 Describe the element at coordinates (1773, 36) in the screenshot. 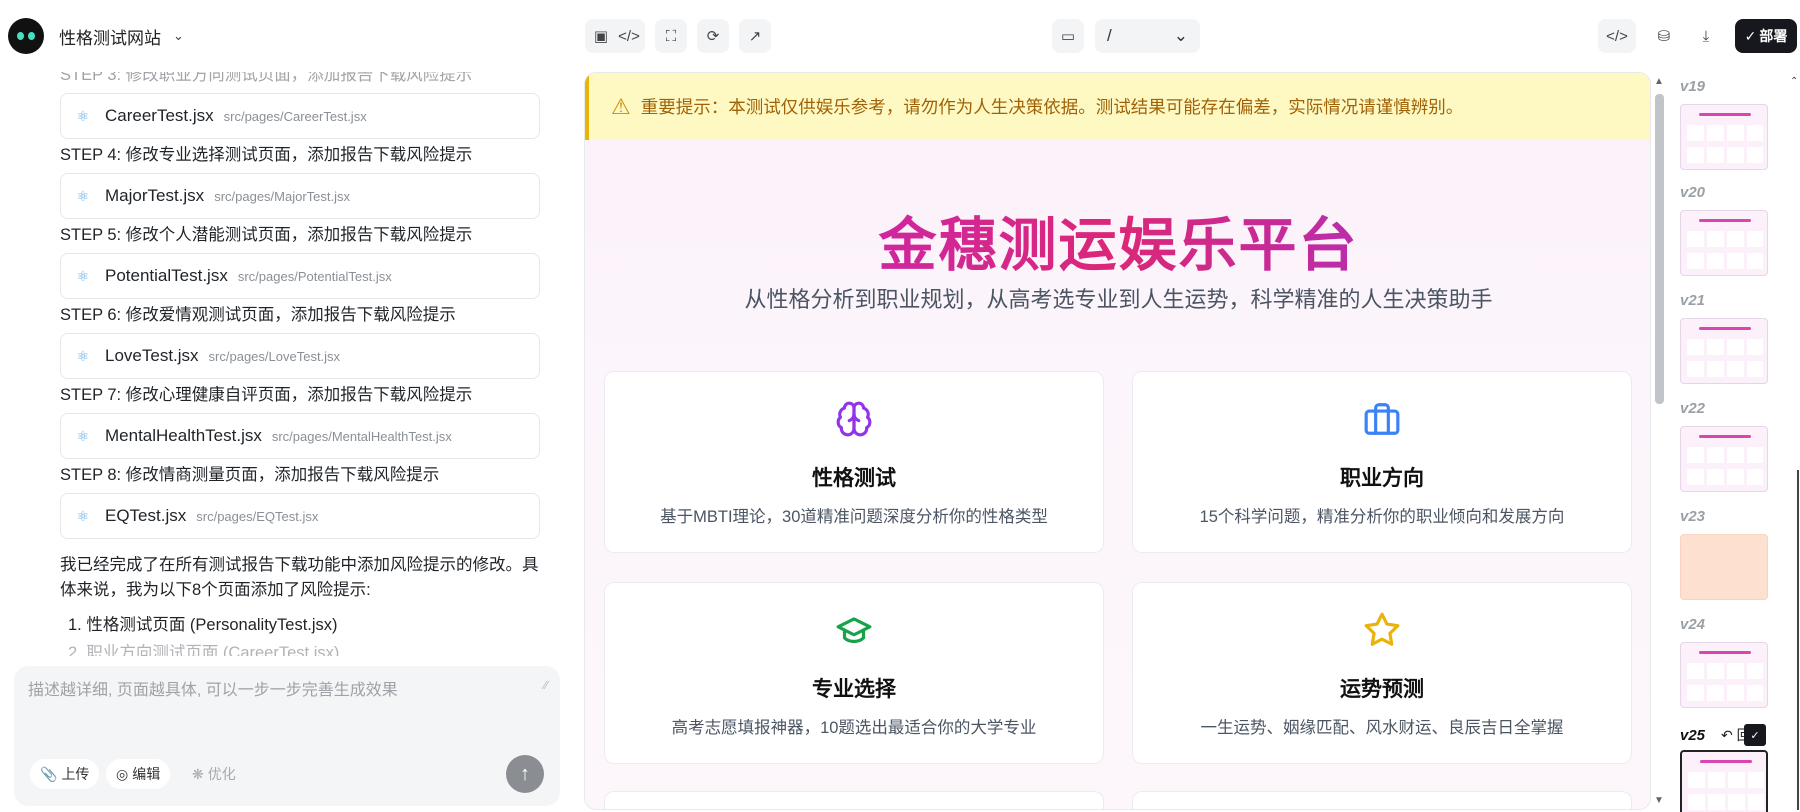

I see `deploy-label: 部署` at that location.